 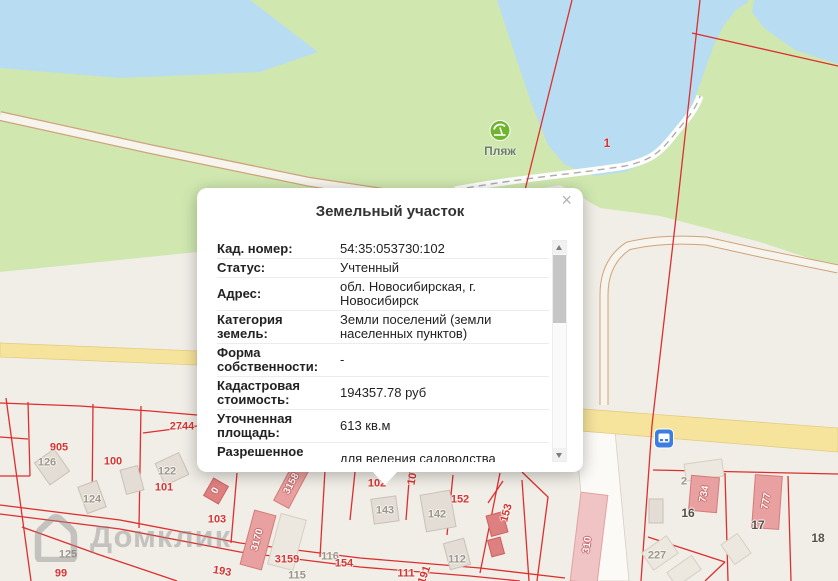 I want to click on row-label: Статус:, so click(x=241, y=267).